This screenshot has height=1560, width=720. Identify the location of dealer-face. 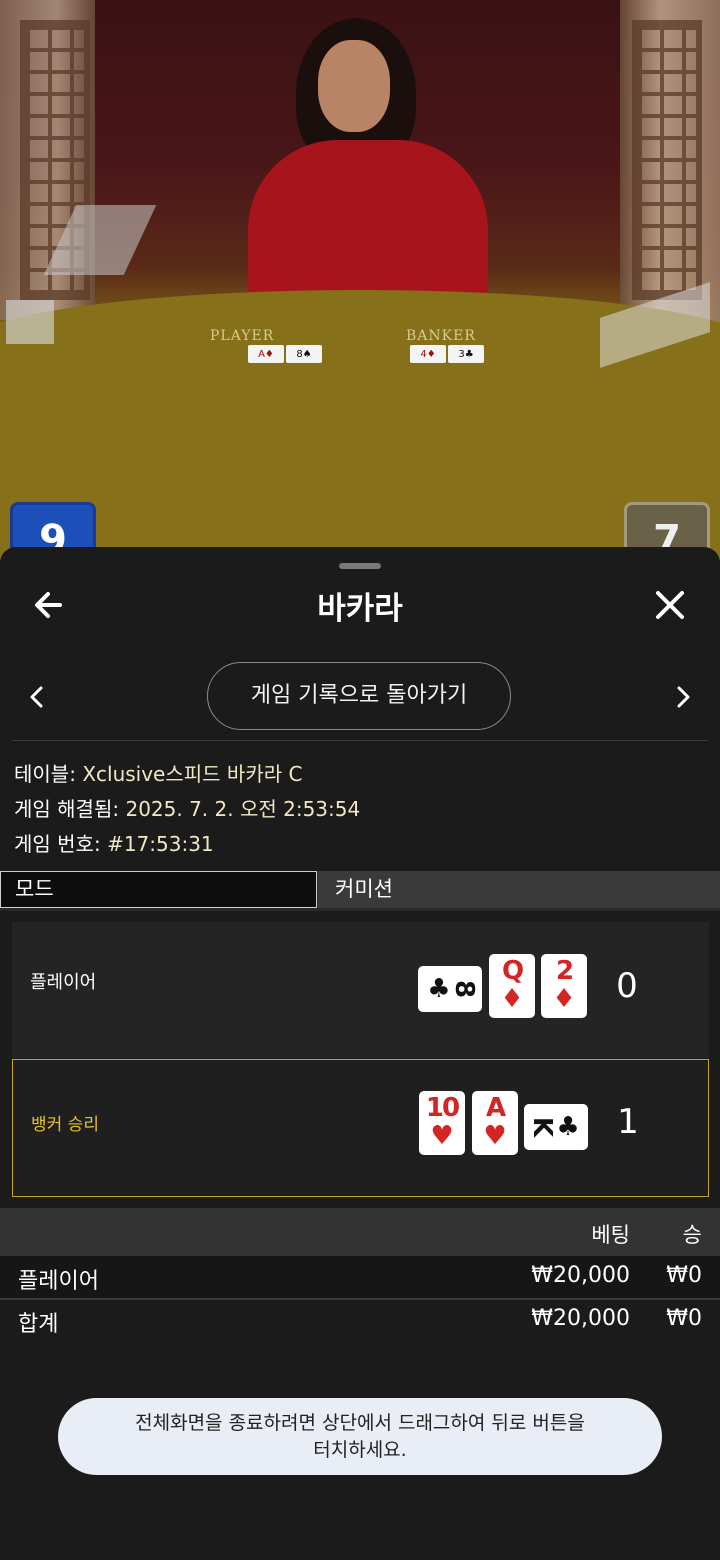
(354, 86).